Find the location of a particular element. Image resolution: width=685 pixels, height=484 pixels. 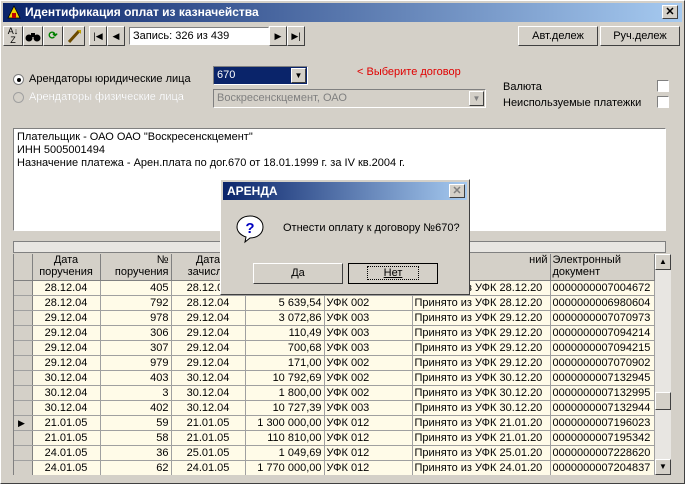

cell-edoc: 0000000007070973 is located at coordinates (602, 318).